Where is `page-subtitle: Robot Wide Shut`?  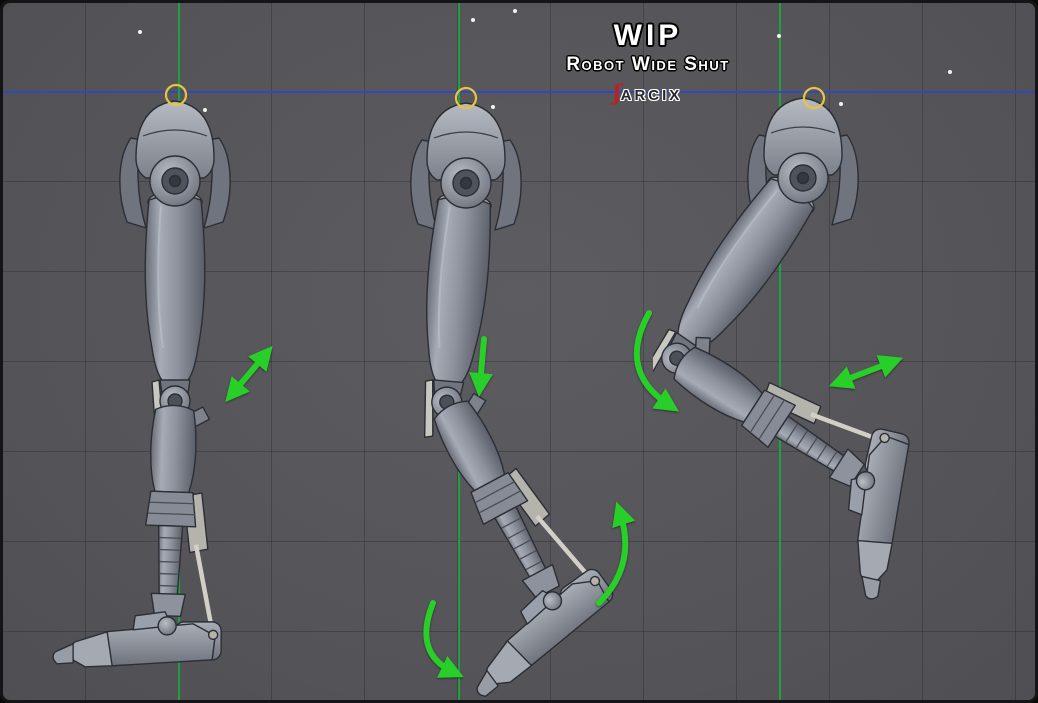 page-subtitle: Robot Wide Shut is located at coordinates (648, 64).